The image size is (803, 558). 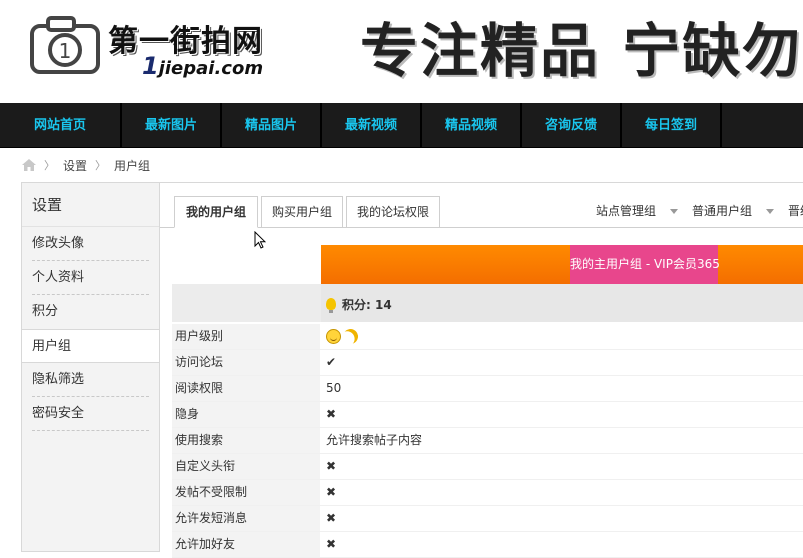 I want to click on breadcrumb: 〉 设置 〉 用户组, so click(x=86, y=165).